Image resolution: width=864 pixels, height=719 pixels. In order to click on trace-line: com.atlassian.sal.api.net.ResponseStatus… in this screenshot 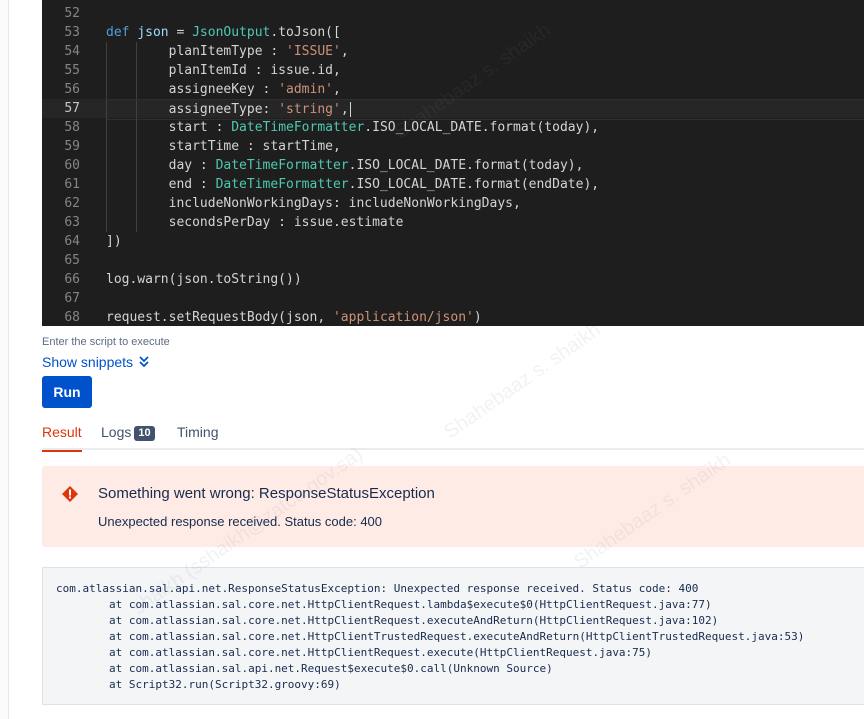, I will do `click(377, 588)`.